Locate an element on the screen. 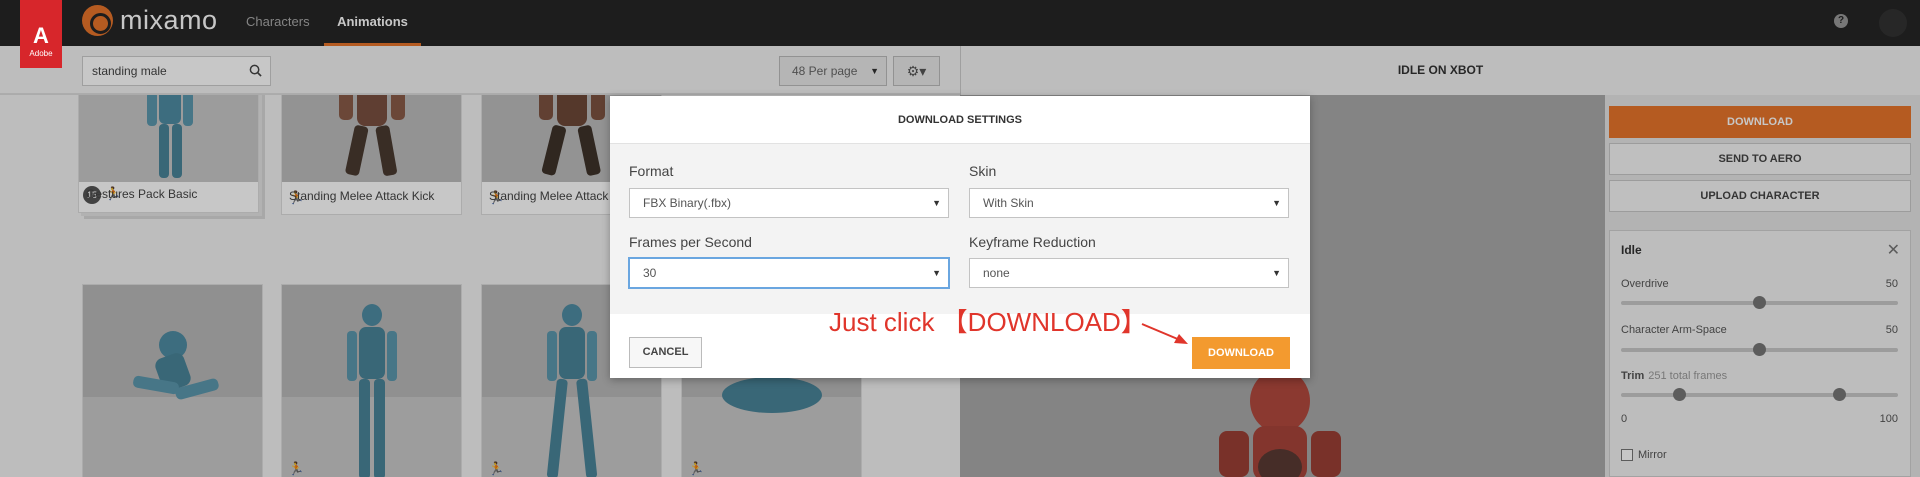  annotation-text: Just click 【DOWNLOAD】 is located at coordinates (988, 322).